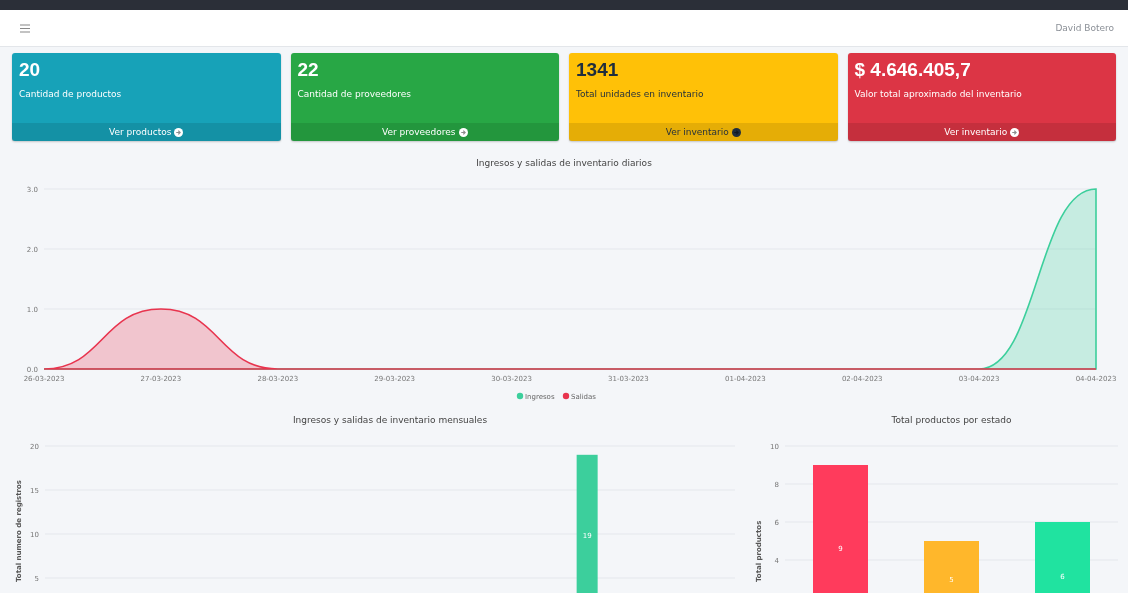  What do you see at coordinates (913, 70) in the screenshot?
I see `stat-value: $ 4.646.405,7` at bounding box center [913, 70].